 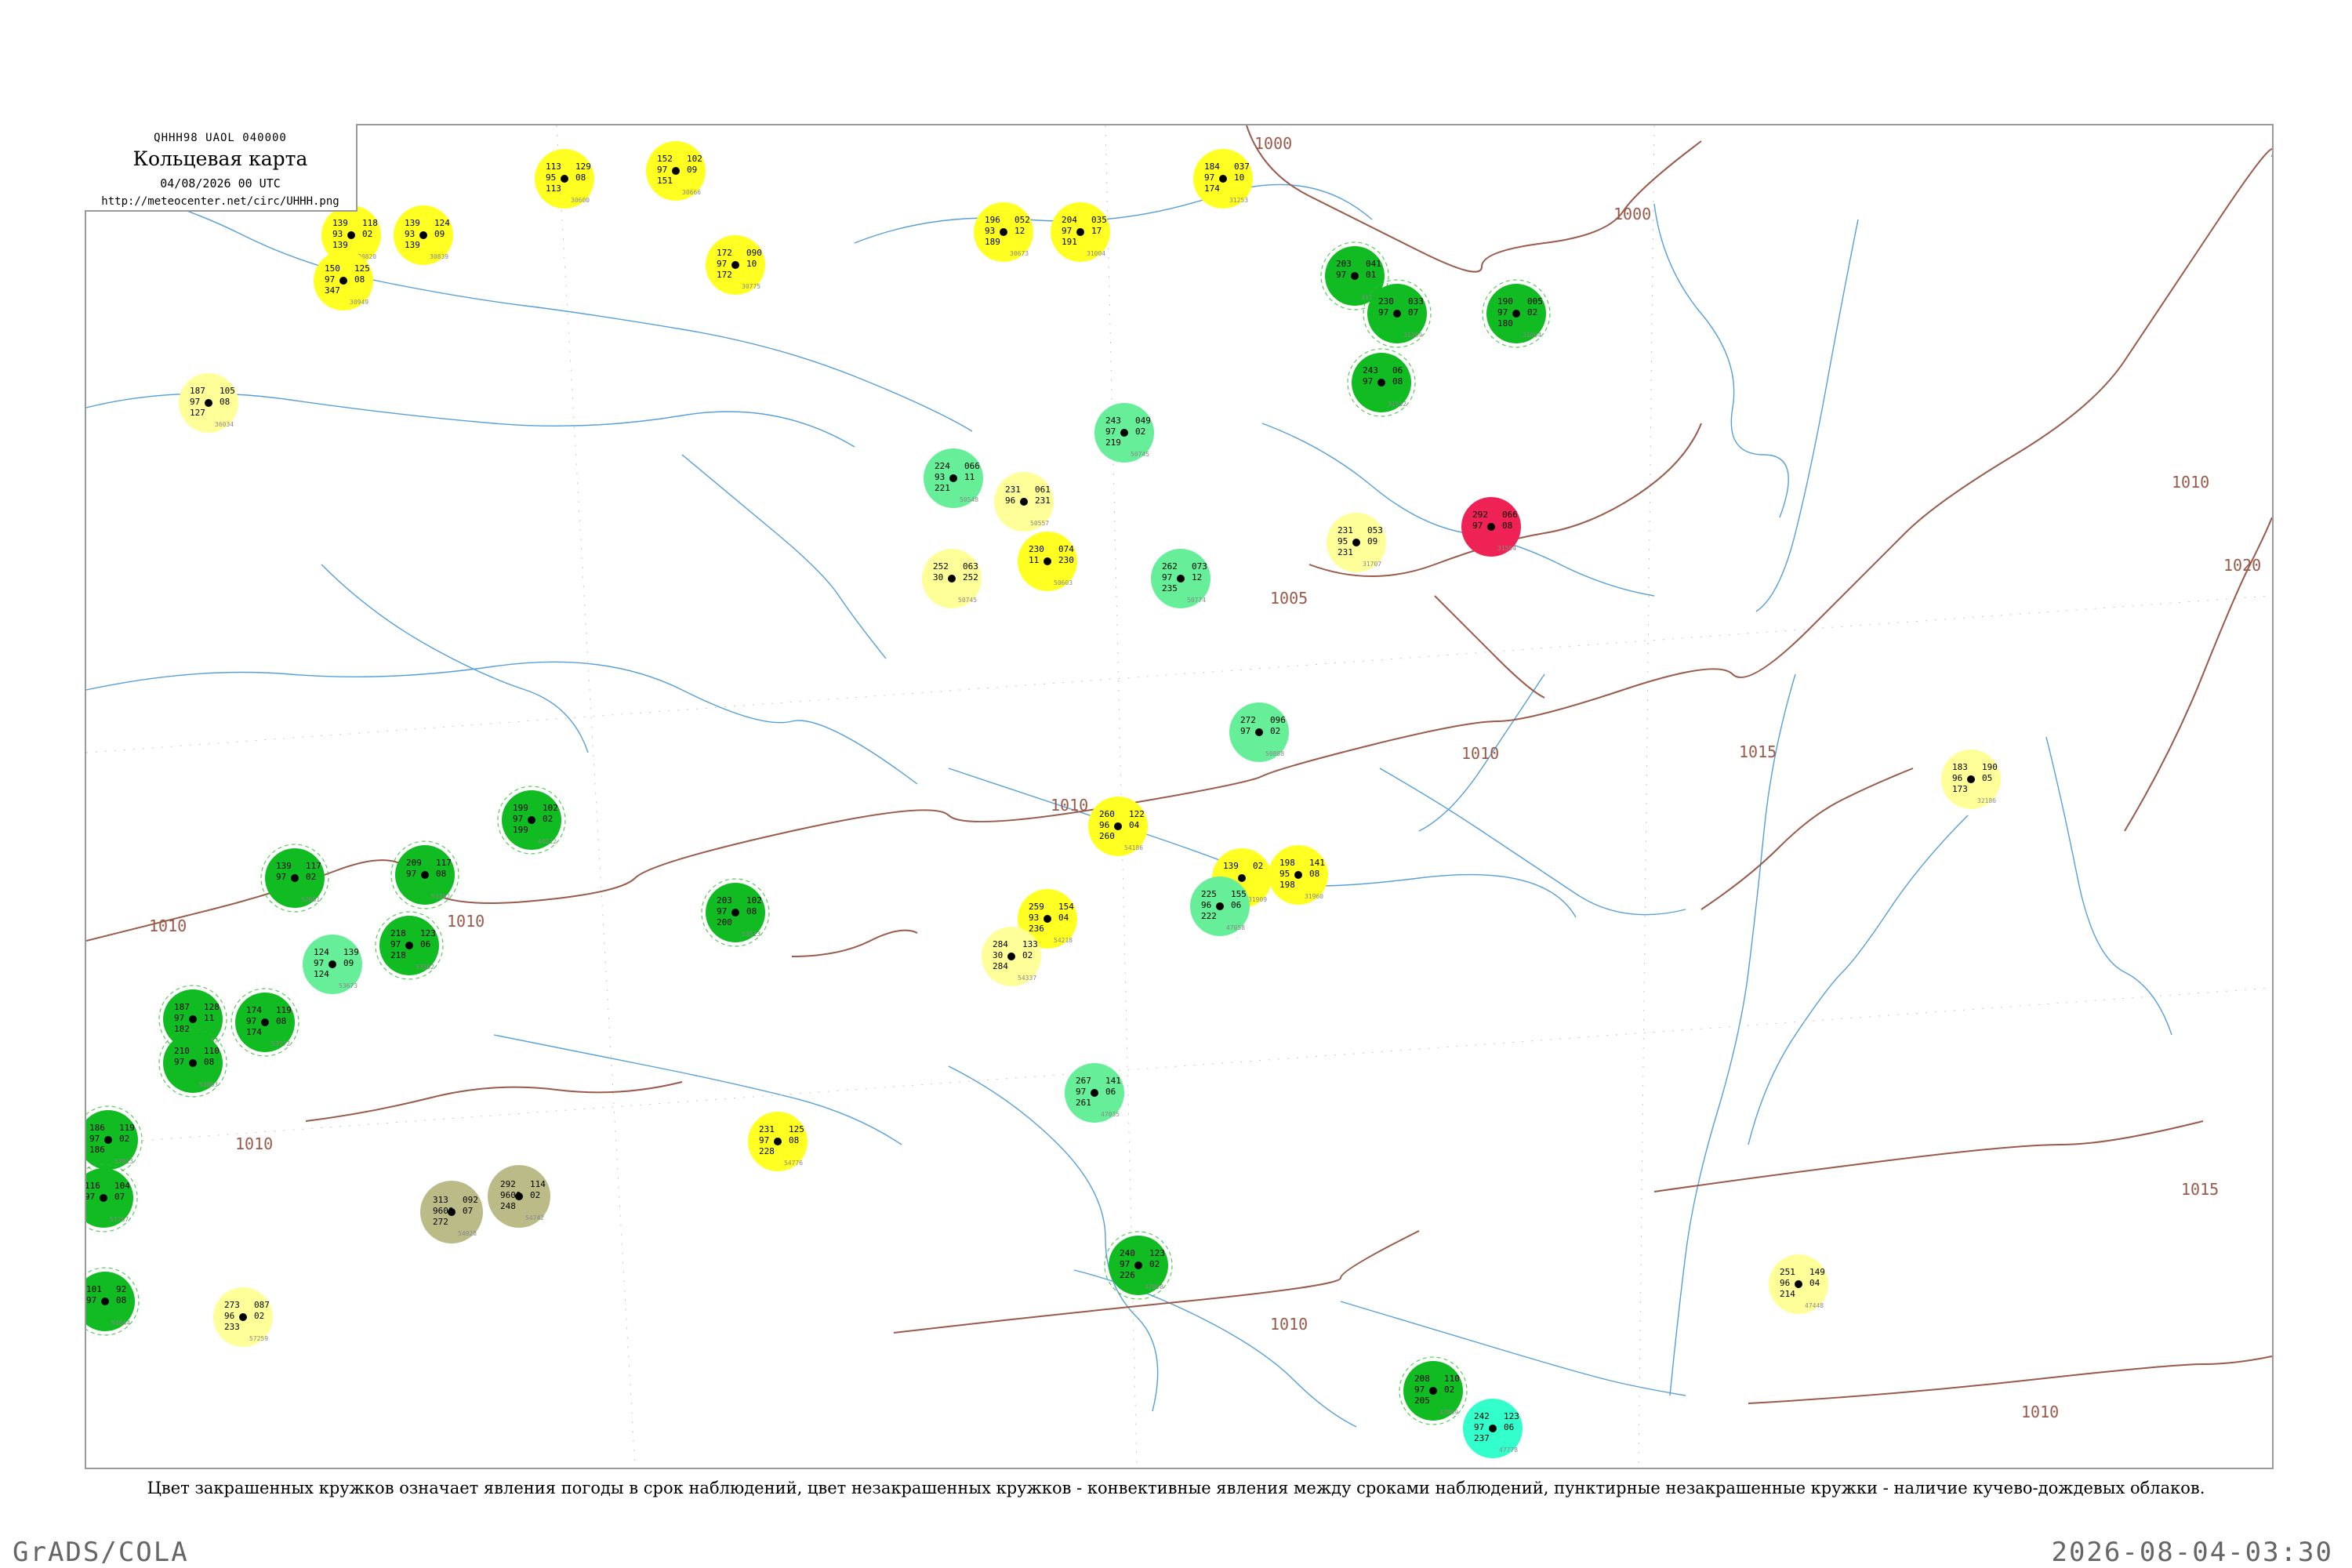 What do you see at coordinates (209, 403) in the screenshot?
I see `station-marker: 187 105 97 08 127 36034` at bounding box center [209, 403].